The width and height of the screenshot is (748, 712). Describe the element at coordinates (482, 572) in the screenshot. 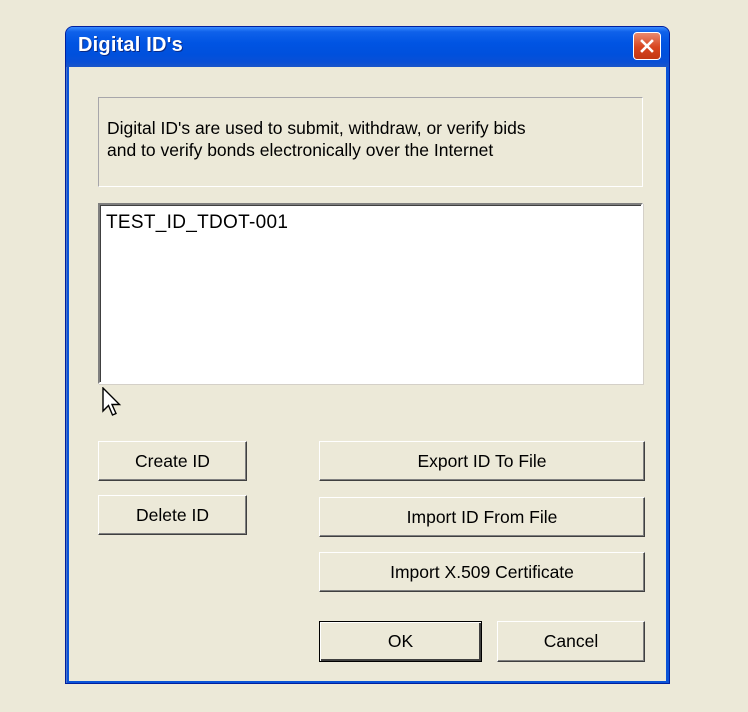

I see `import-x509-certificate-button: Import X.509 Certificate` at that location.